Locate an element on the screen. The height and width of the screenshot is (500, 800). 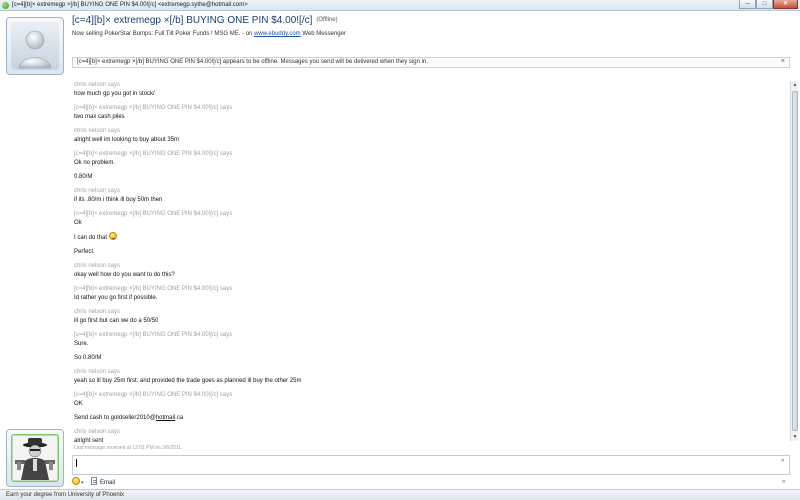
message-text-part: Send cash to goldseller2010@ is located at coordinates (115, 418).